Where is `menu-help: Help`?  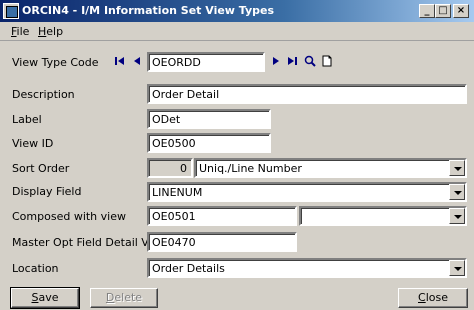
menu-help: Help is located at coordinates (50, 31).